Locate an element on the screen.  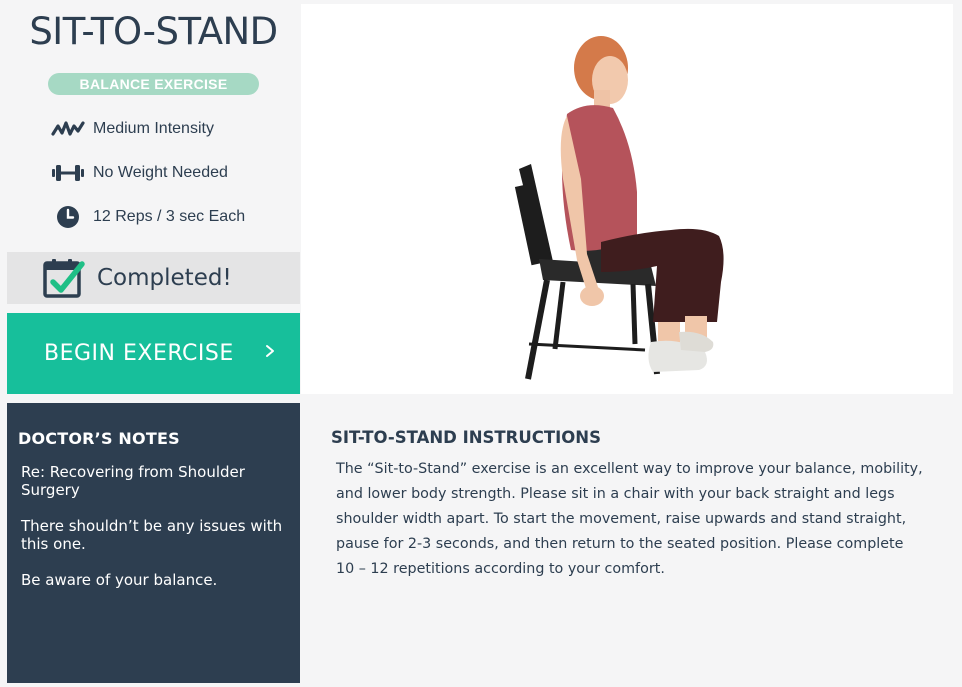
meta-intensity: Medium Intensity is located at coordinates (130, 129).